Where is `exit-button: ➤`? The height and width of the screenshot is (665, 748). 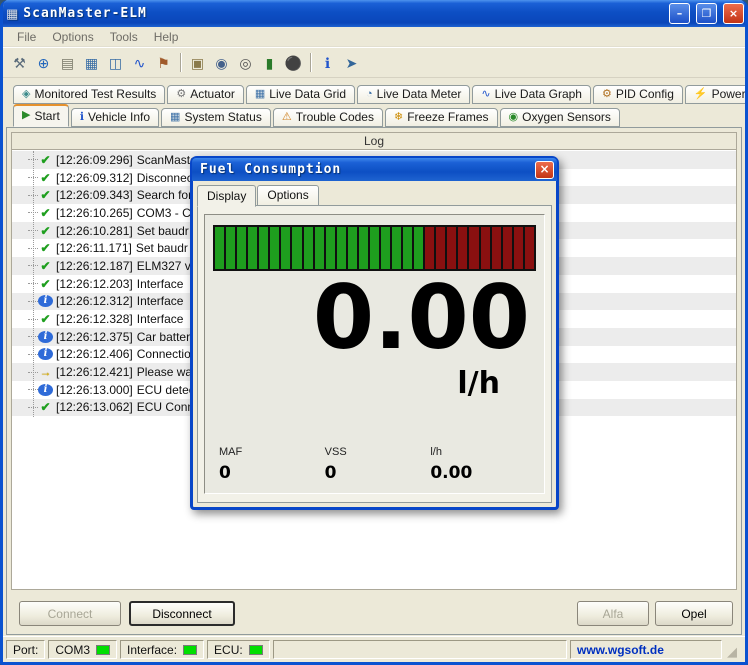 exit-button: ➤ is located at coordinates (351, 62).